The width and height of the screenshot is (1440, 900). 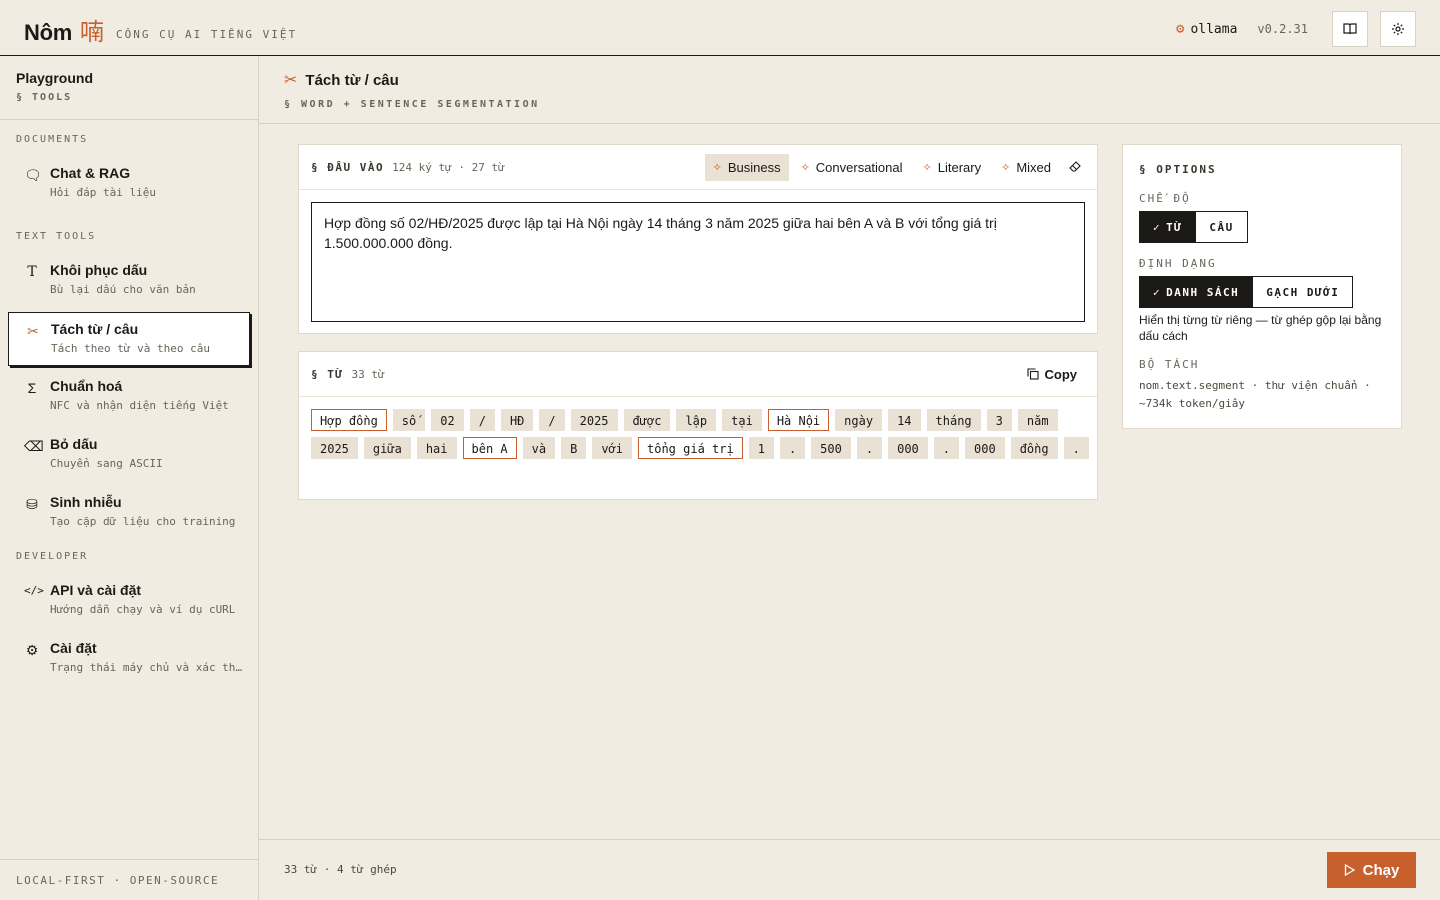 I want to click on copy-icon, so click(x=1032, y=374).